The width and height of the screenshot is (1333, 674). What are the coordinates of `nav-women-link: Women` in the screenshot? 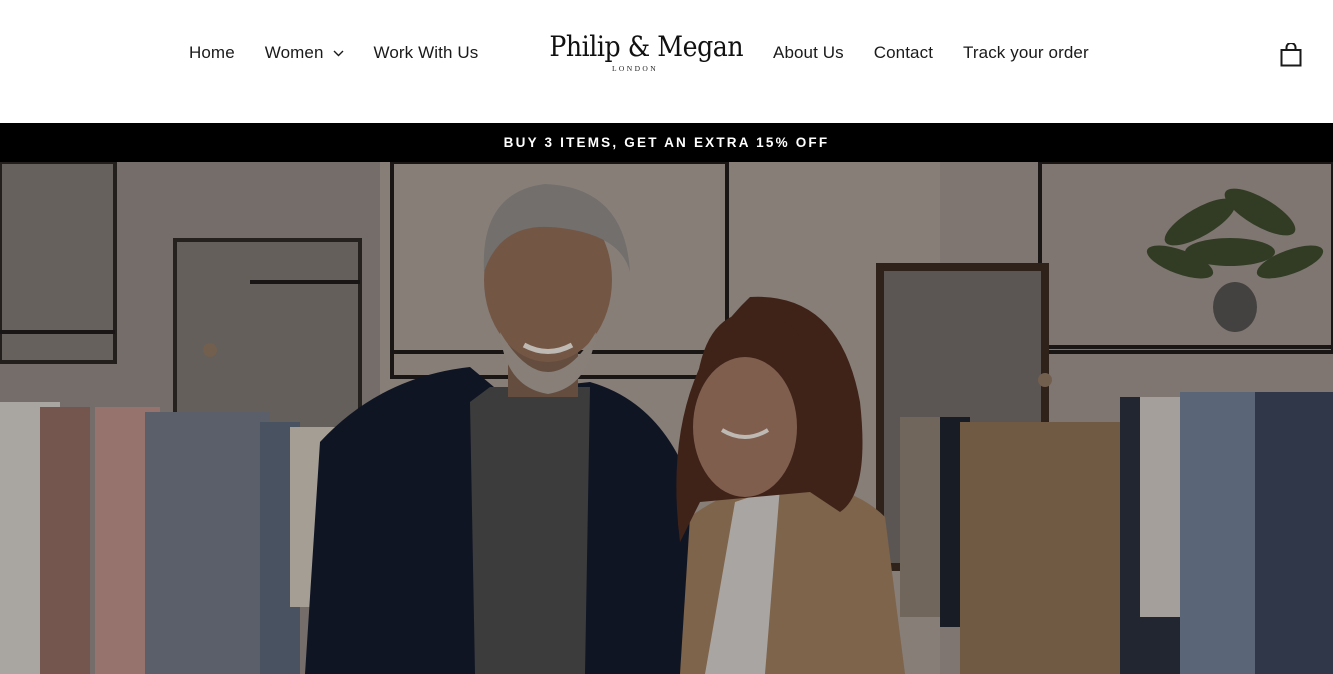 It's located at (304, 53).